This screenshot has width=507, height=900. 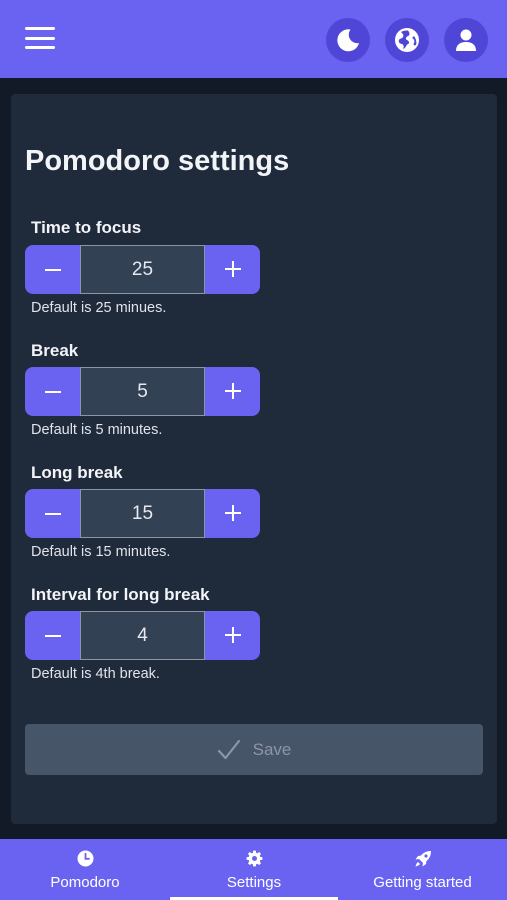 I want to click on break-decrement-button, so click(x=52, y=391).